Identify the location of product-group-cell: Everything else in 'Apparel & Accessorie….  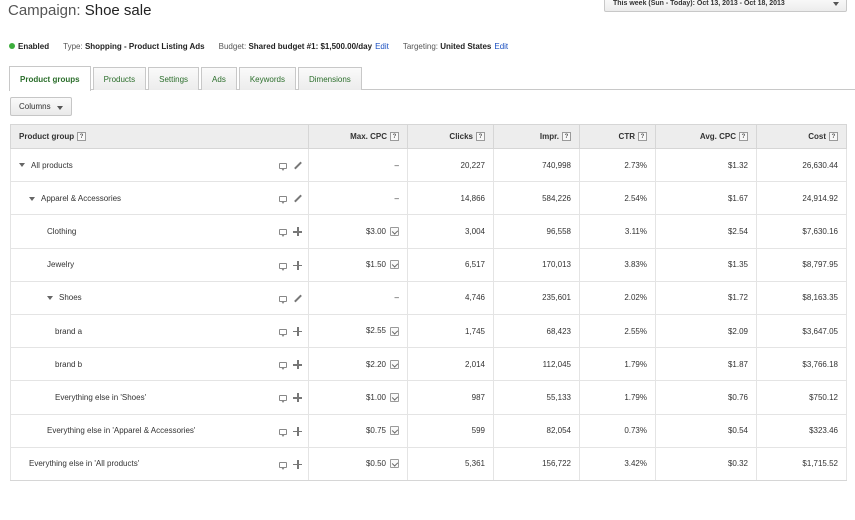
(159, 431).